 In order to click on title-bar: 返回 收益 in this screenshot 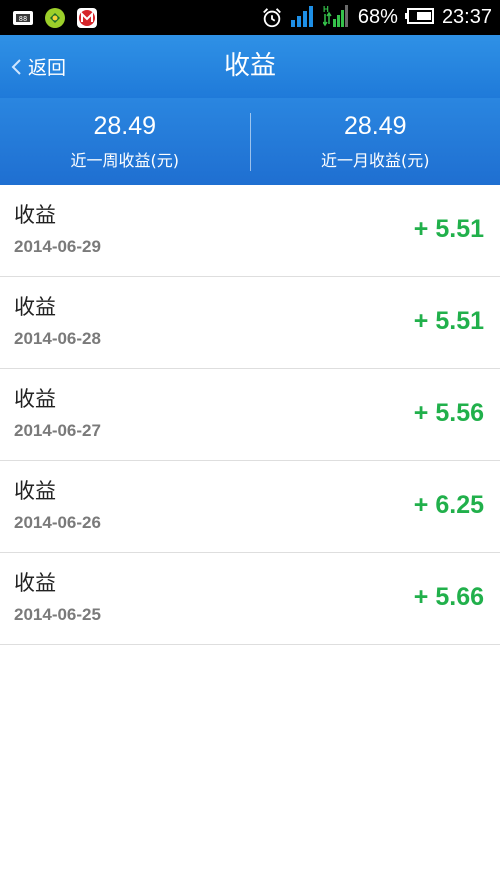, I will do `click(250, 66)`.